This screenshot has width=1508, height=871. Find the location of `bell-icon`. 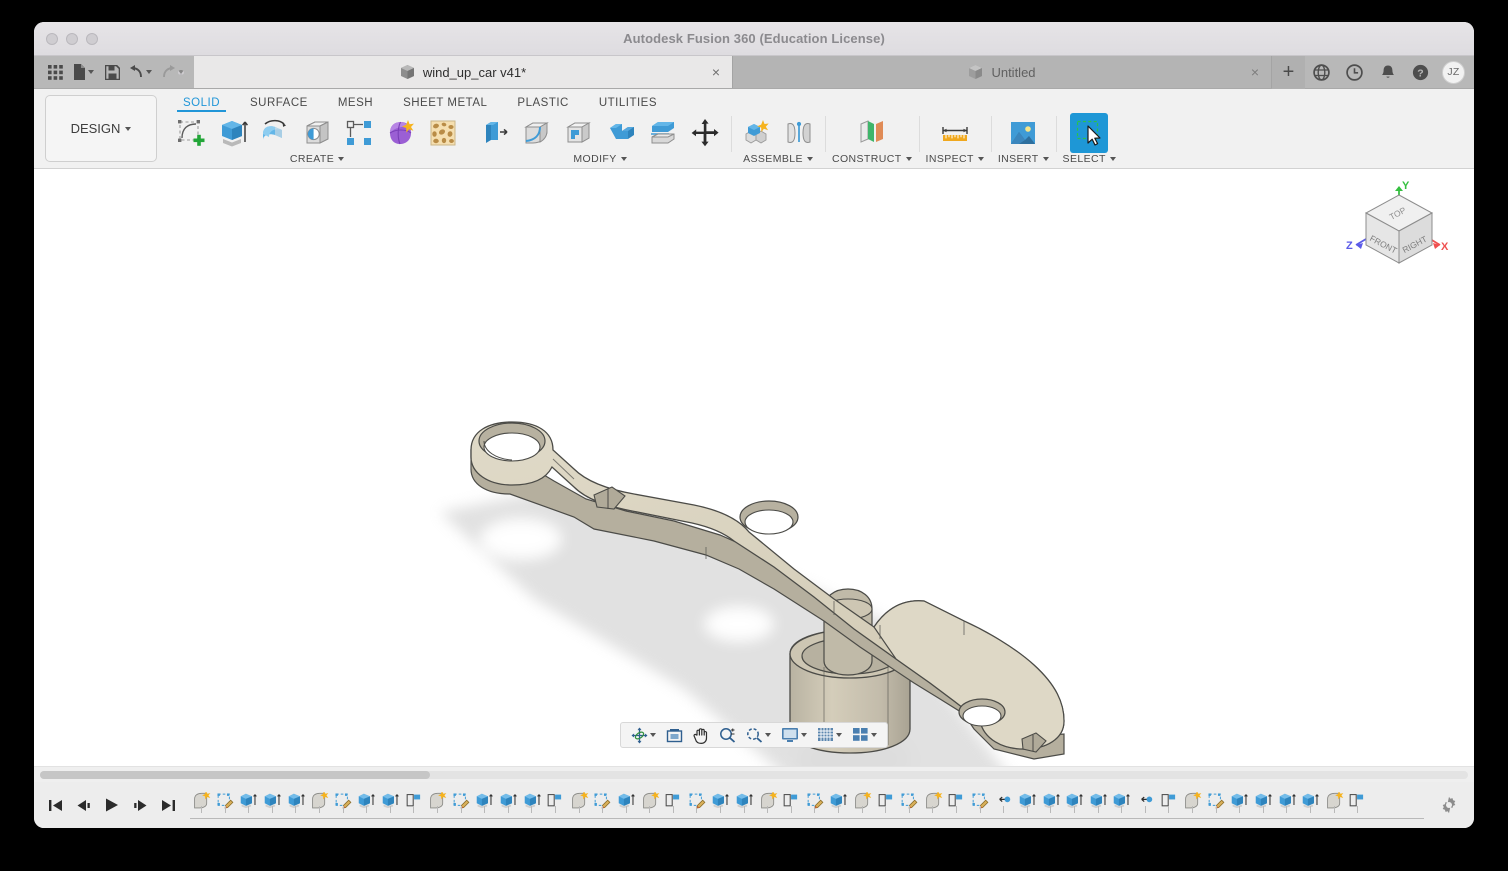

bell-icon is located at coordinates (1387, 72).